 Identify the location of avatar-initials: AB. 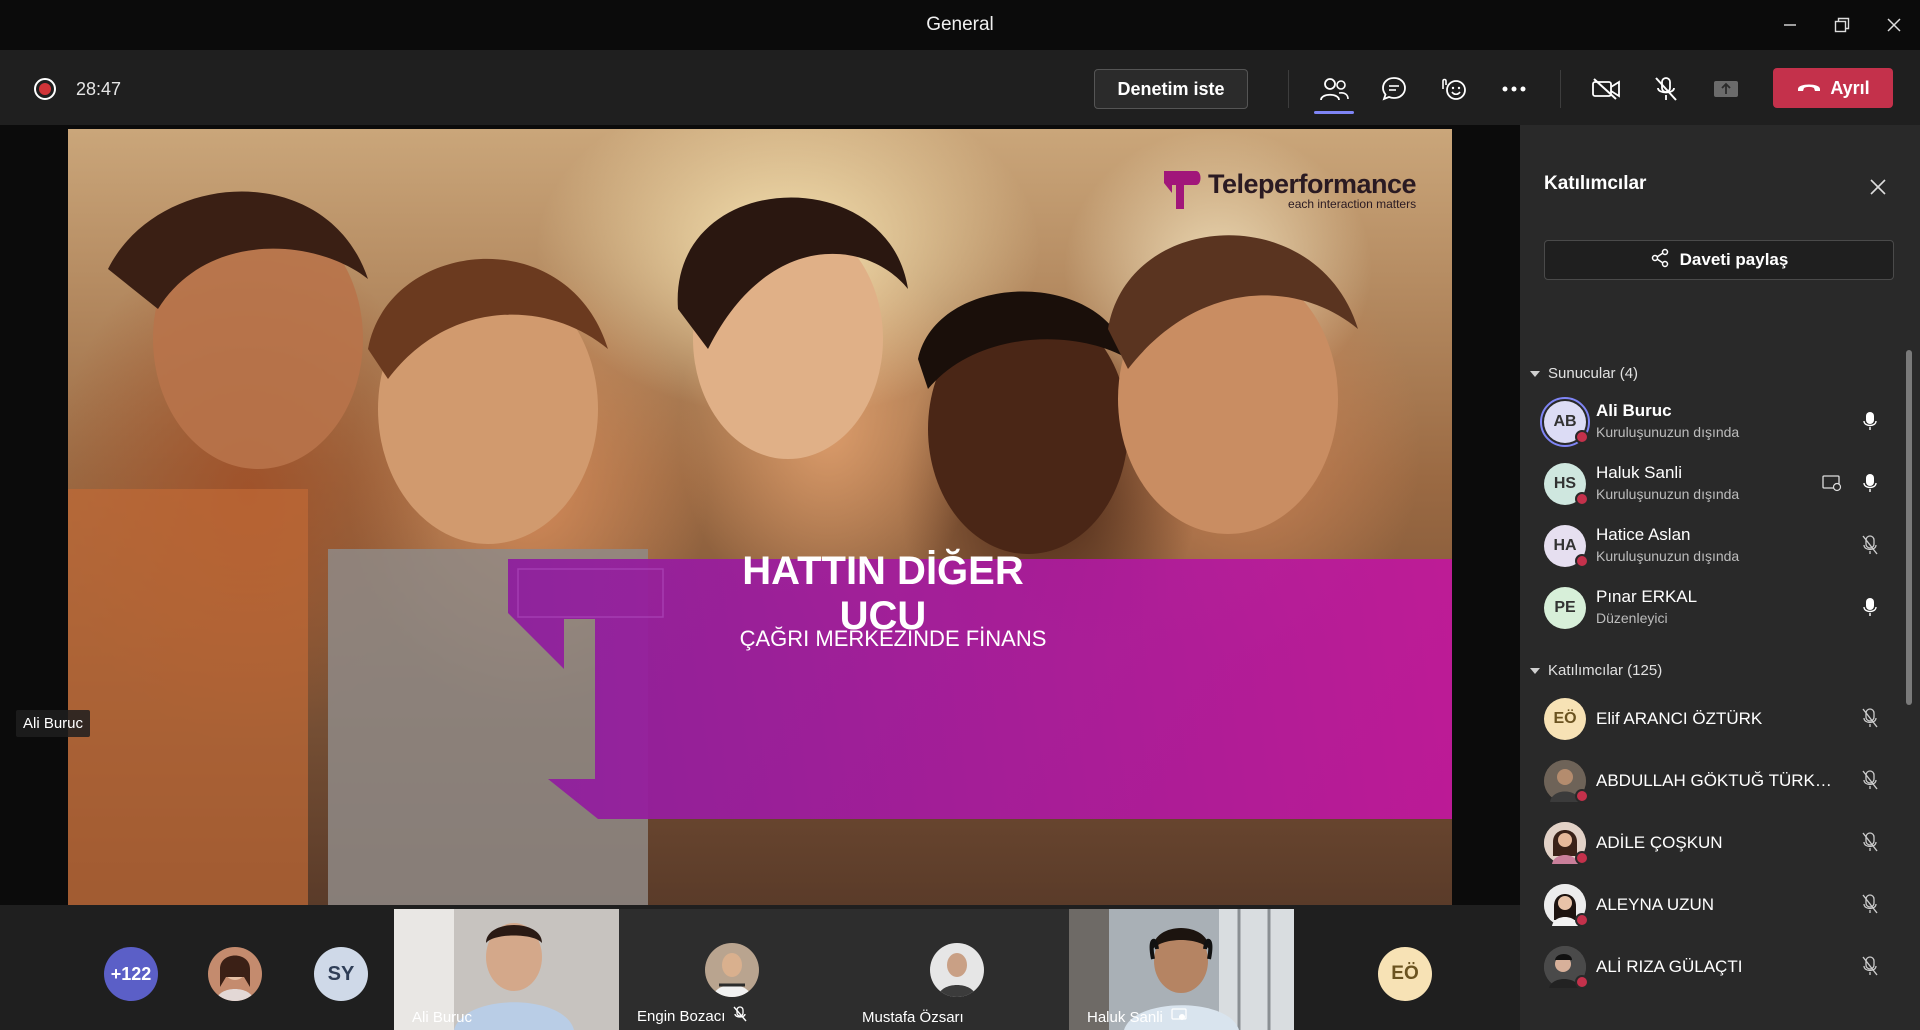
(1565, 421).